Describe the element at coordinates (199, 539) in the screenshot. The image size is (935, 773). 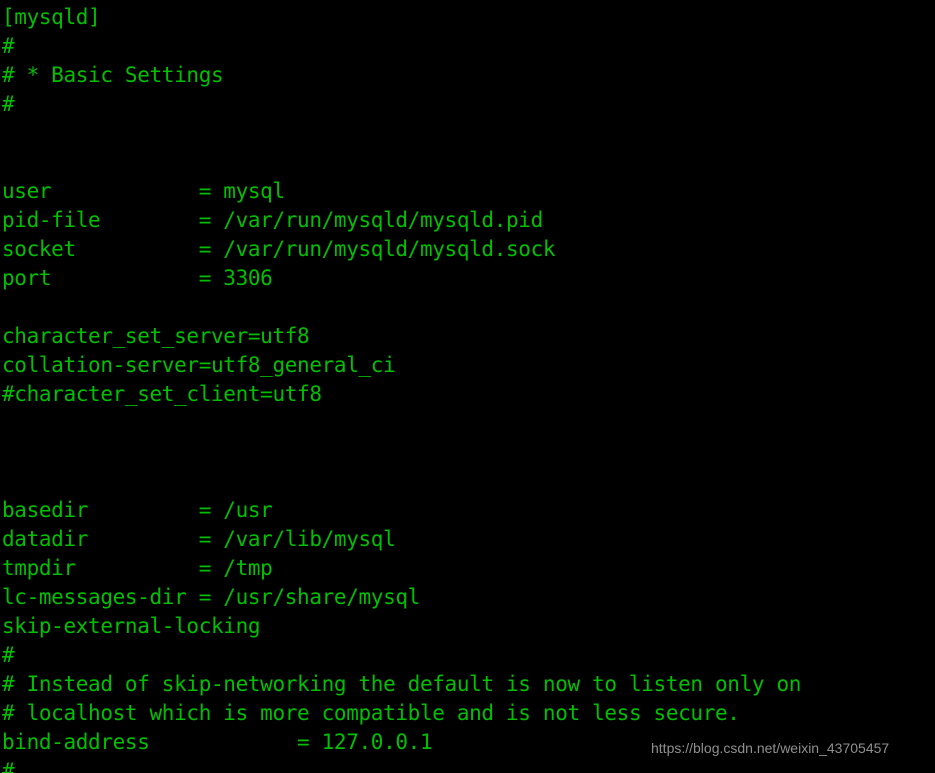
I see `config-line: datadir = /var/lib/mysql` at that location.